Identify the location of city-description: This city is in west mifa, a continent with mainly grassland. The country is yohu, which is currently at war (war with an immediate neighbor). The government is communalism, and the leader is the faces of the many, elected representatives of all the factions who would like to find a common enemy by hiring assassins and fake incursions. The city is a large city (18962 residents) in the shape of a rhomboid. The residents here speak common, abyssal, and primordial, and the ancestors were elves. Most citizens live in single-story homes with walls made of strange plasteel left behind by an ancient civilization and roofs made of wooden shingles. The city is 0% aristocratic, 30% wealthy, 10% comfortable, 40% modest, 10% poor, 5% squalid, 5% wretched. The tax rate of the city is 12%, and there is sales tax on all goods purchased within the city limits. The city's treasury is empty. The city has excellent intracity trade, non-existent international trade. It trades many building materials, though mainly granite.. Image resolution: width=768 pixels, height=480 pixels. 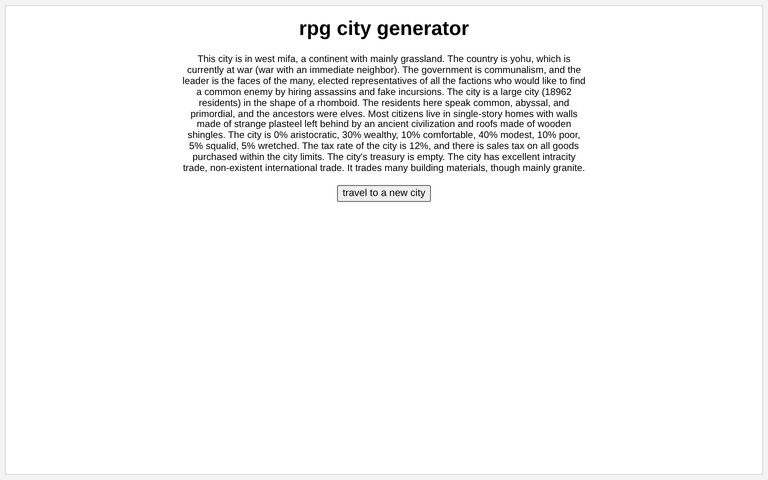
(384, 115).